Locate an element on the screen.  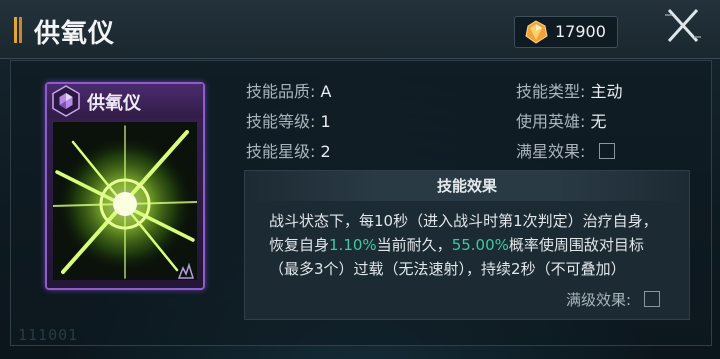
close-icon is located at coordinates (683, 25).